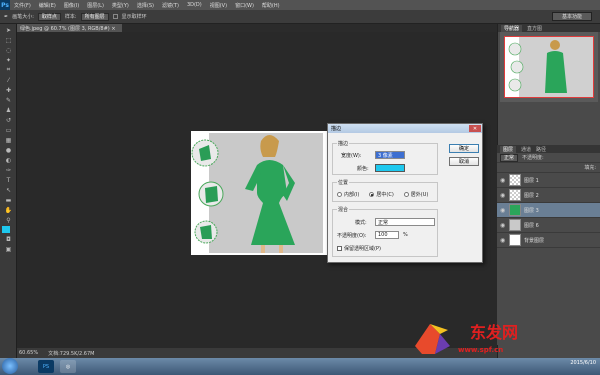 This screenshot has width=600, height=375. Describe the element at coordinates (49, 16) in the screenshot. I see `sample-size-select: 取样点` at that location.